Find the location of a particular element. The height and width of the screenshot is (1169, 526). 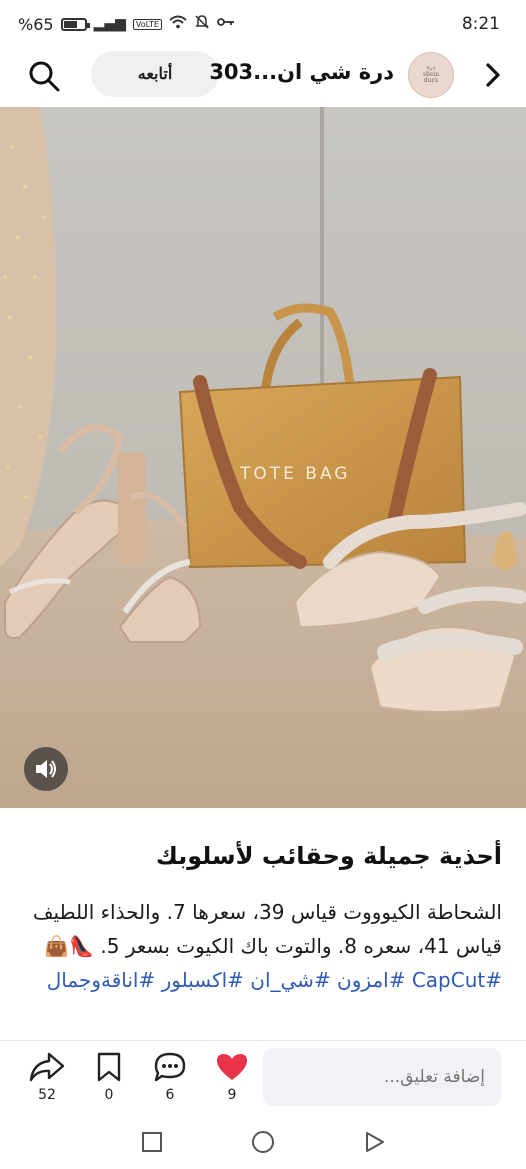

home-button is located at coordinates (263, 1142).